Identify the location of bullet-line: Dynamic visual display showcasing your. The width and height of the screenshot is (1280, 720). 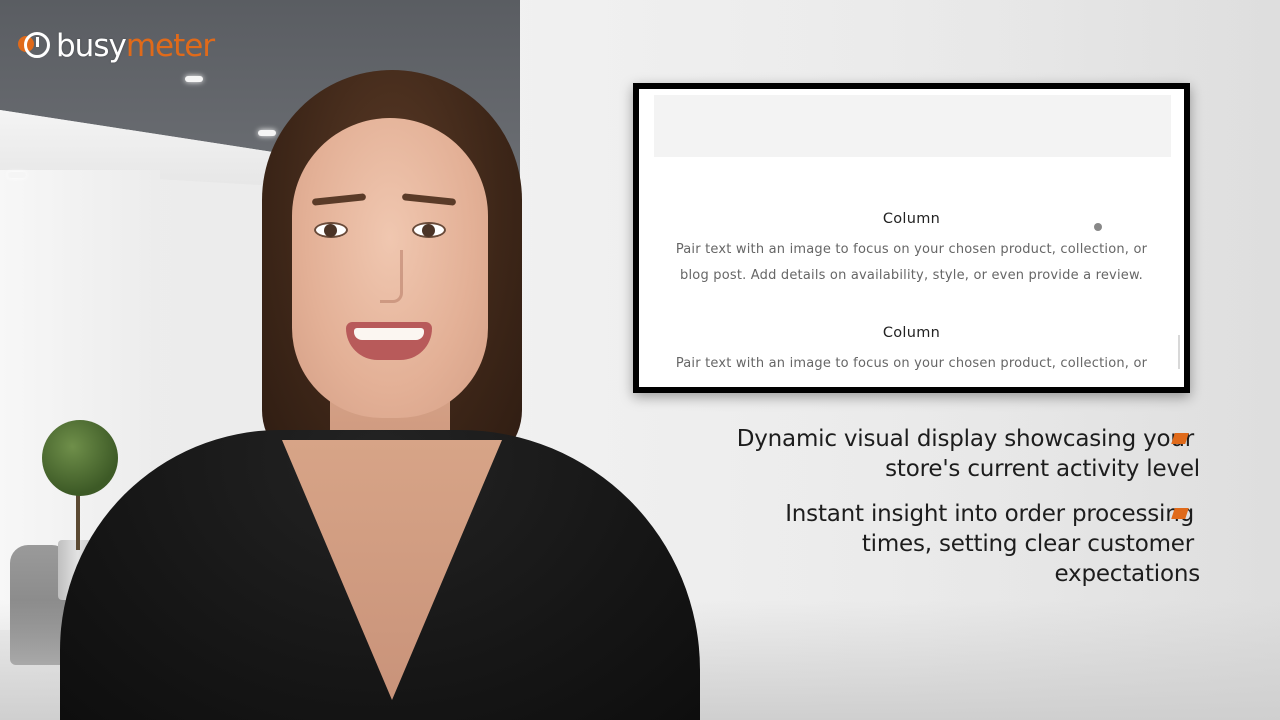
(965, 439).